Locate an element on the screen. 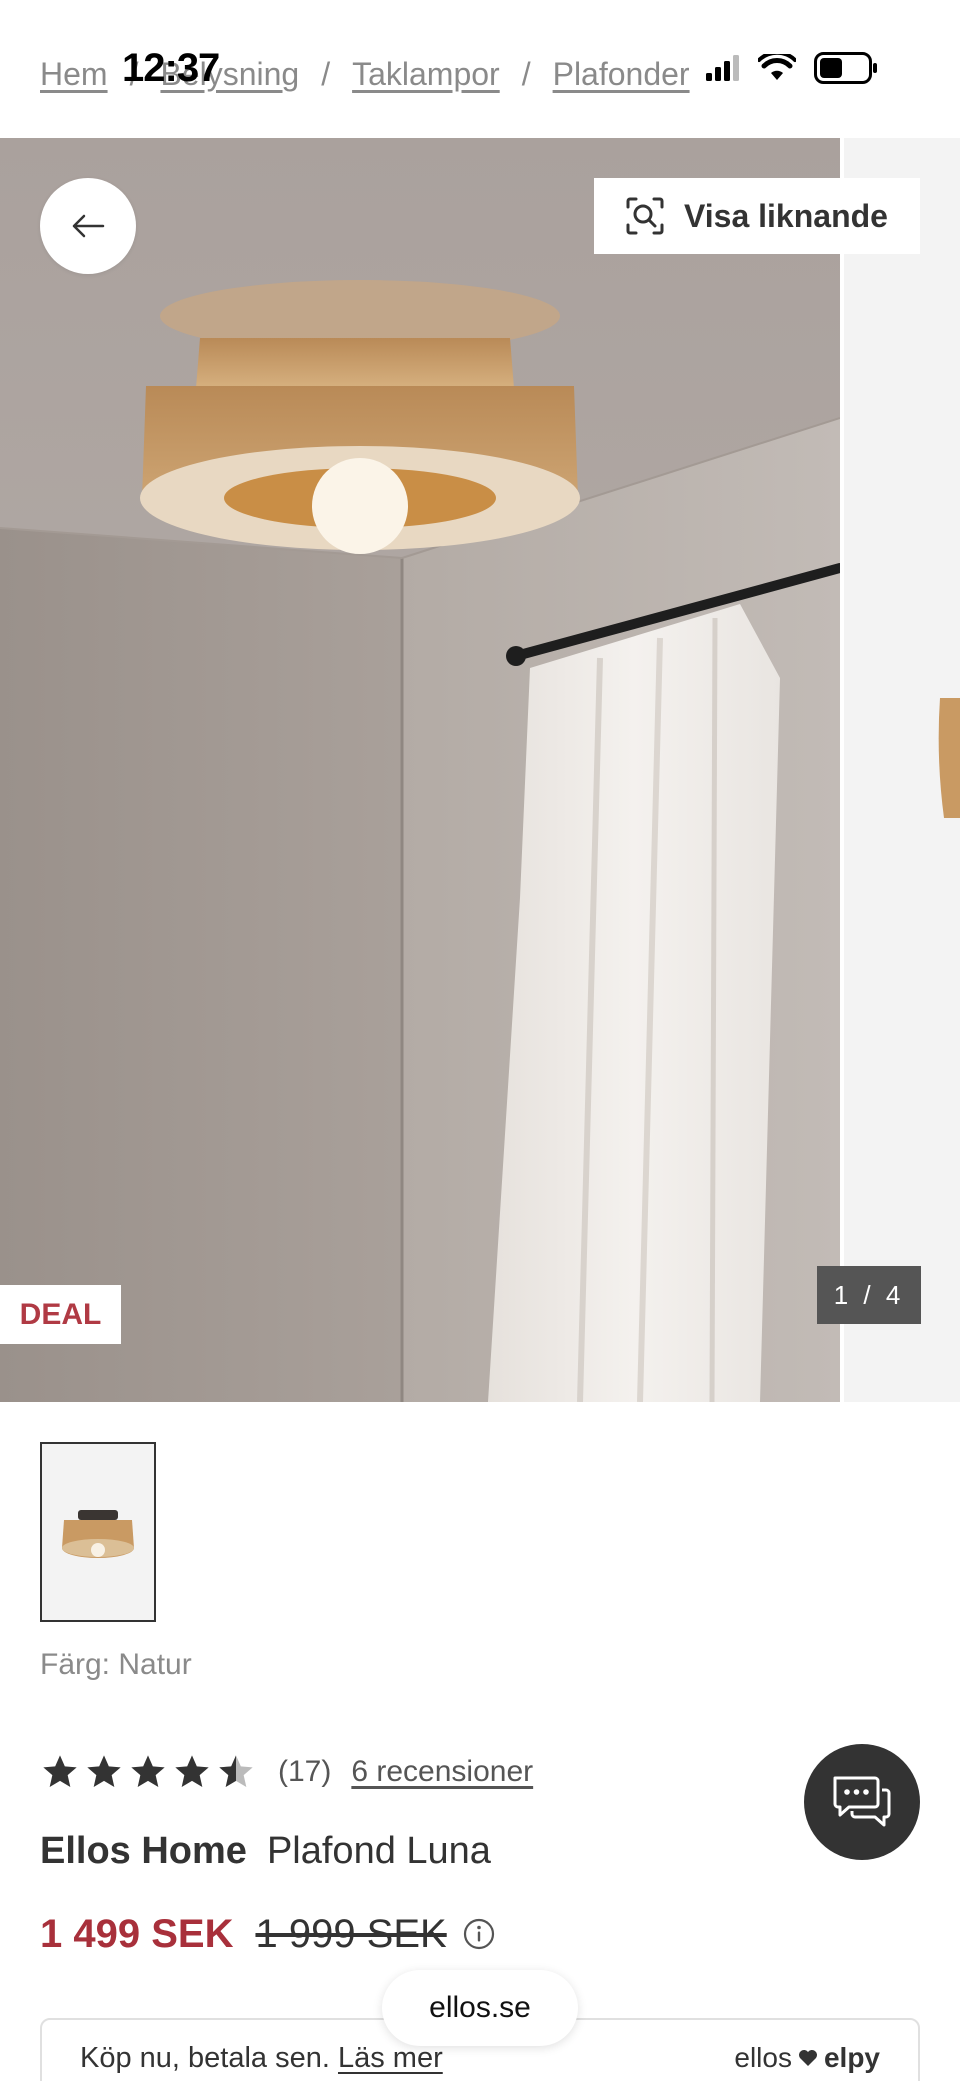 The width and height of the screenshot is (960, 2081). pay-later-message: Köp nu, betala sen. is located at coordinates (205, 2057).